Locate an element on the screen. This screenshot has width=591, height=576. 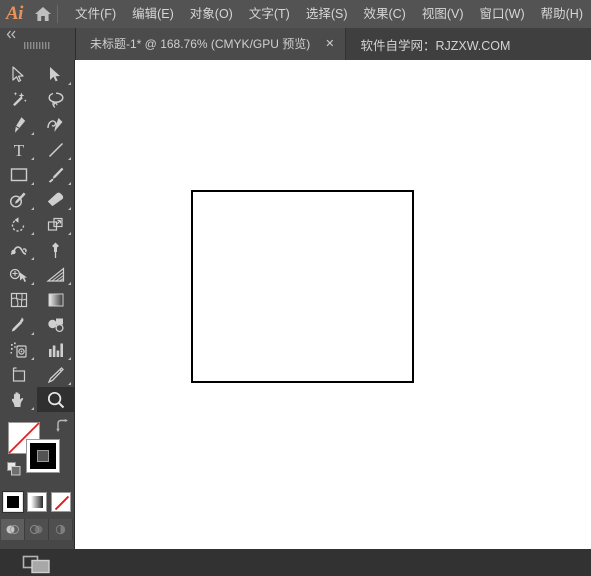
default-colors-icon is located at coordinates (14, 471).